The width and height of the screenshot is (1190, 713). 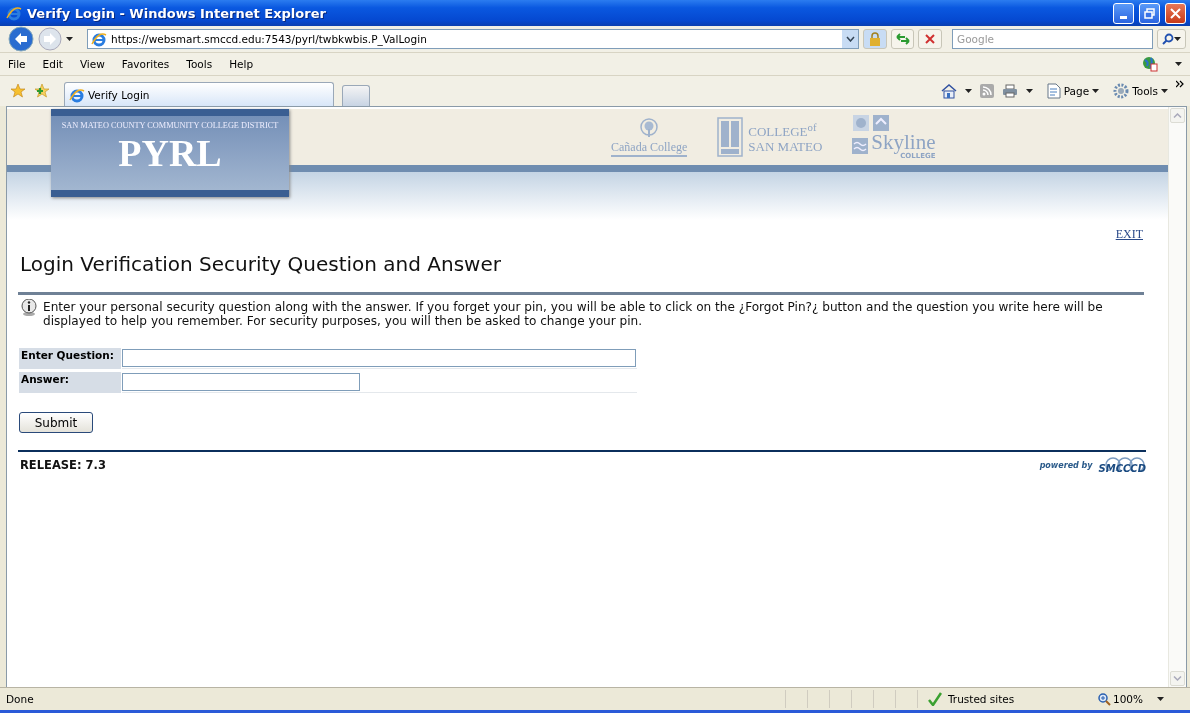 What do you see at coordinates (52, 64) in the screenshot?
I see `menu-item: Edit` at bounding box center [52, 64].